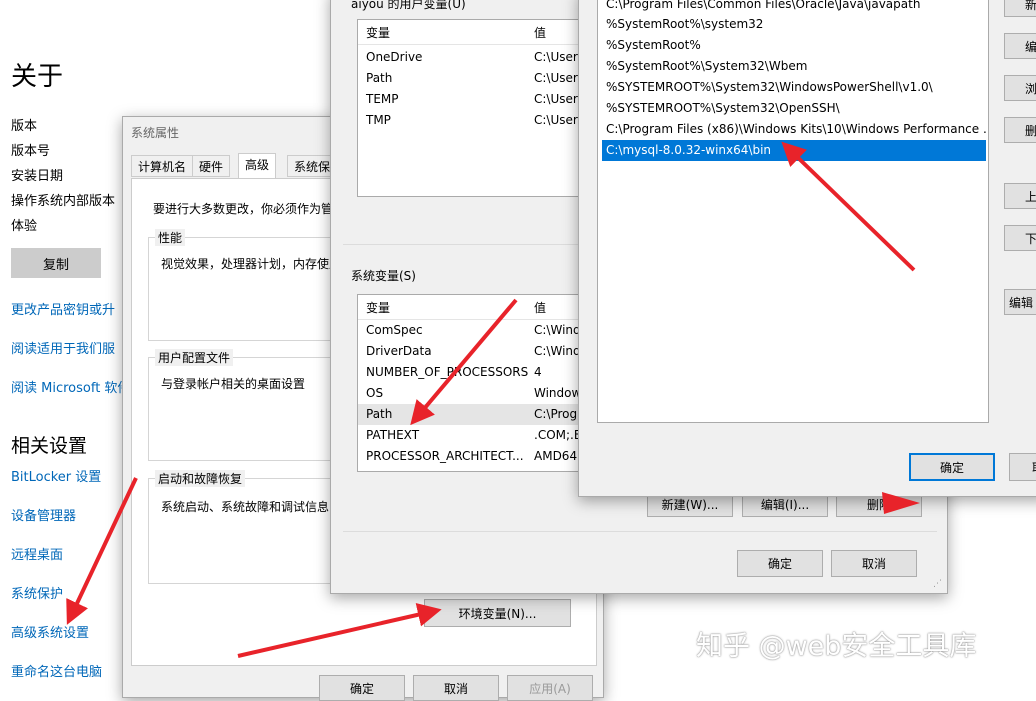 The height and width of the screenshot is (701, 1036). What do you see at coordinates (836, 646) in the screenshot?
I see `watermark: 知乎 @web安全工具库` at bounding box center [836, 646].